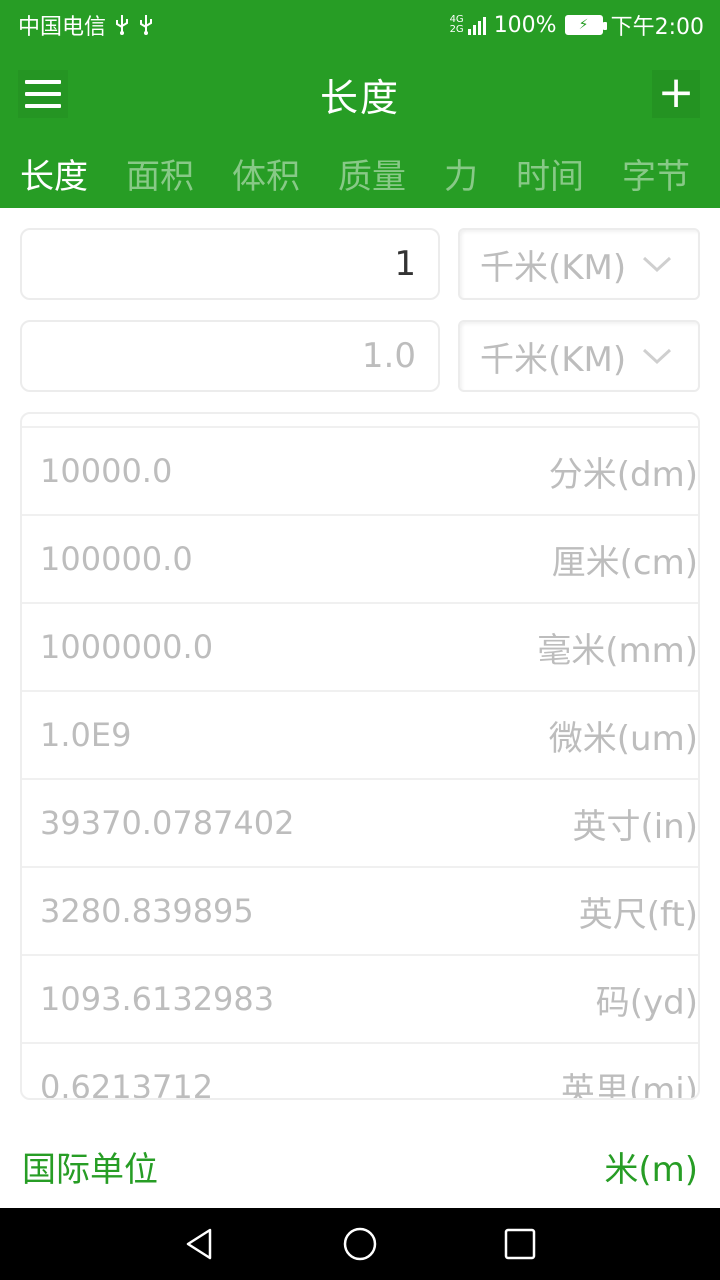 This screenshot has width=720, height=1280. I want to click on tab-volume: 体积, so click(266, 173).